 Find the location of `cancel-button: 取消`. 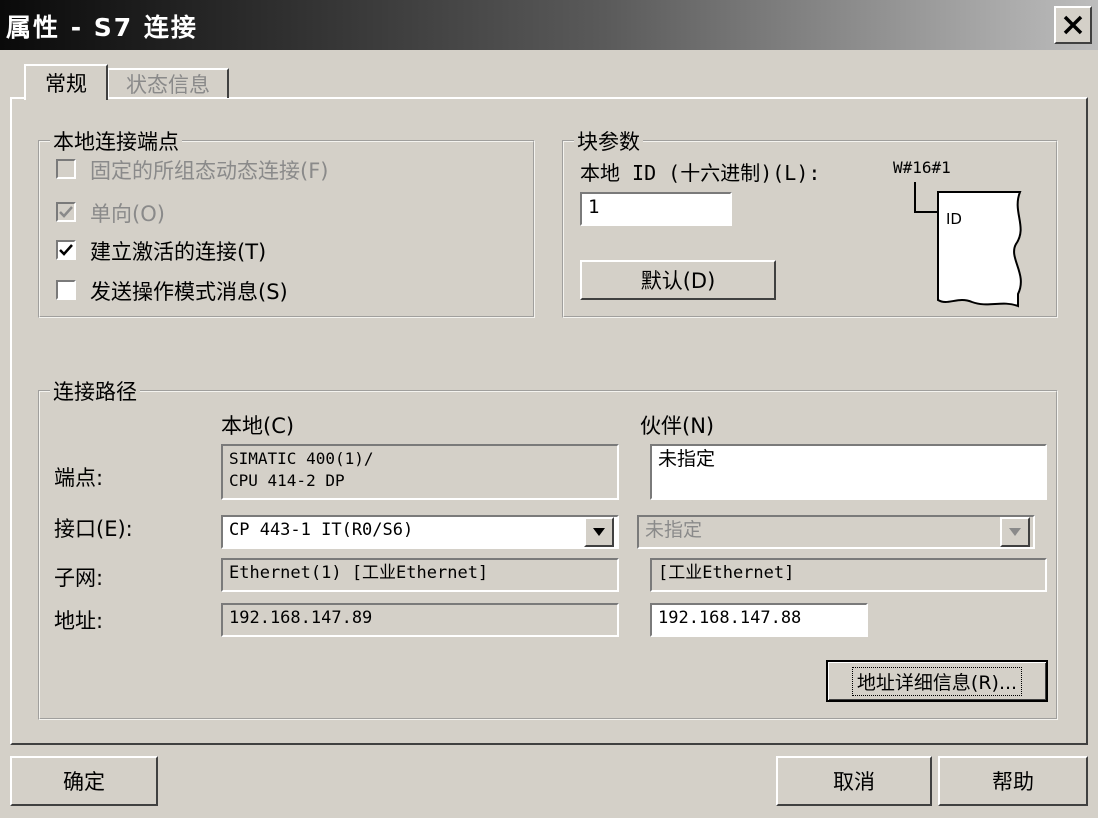

cancel-button: 取消 is located at coordinates (854, 781).